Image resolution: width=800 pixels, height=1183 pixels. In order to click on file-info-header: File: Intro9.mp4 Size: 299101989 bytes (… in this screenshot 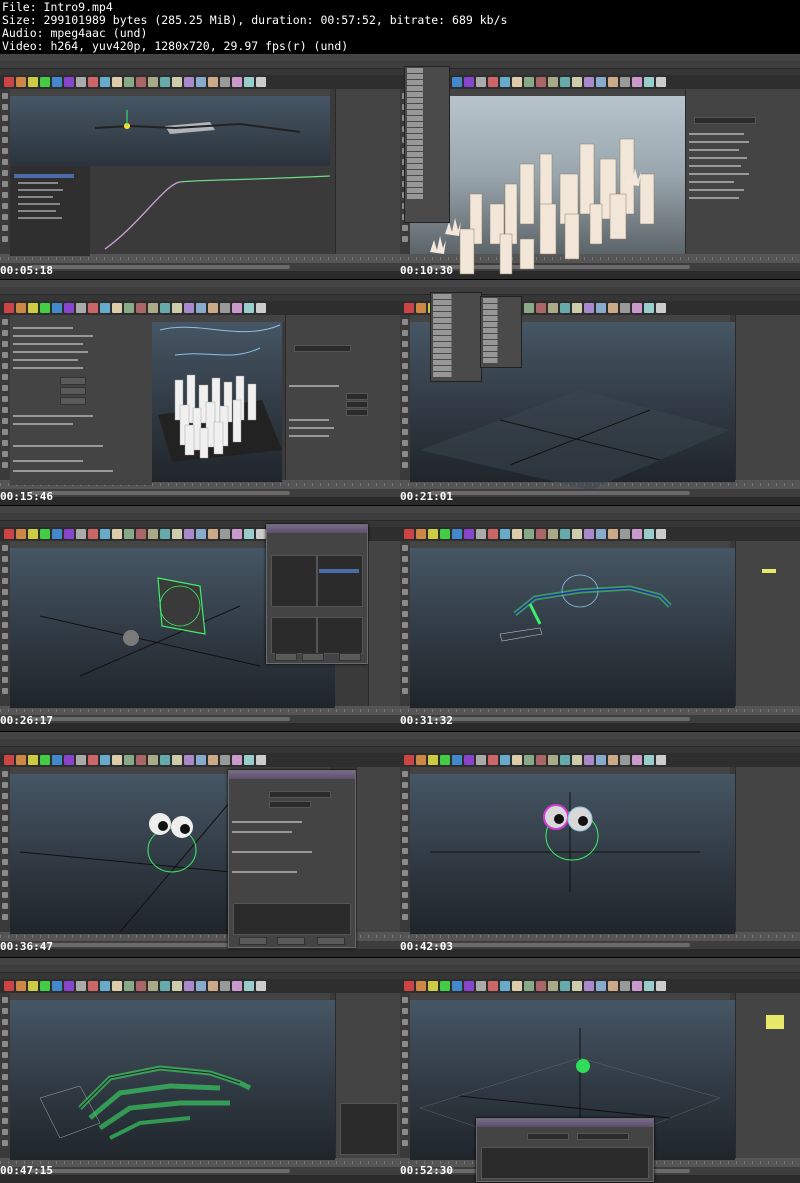, I will do `click(400, 27)`.